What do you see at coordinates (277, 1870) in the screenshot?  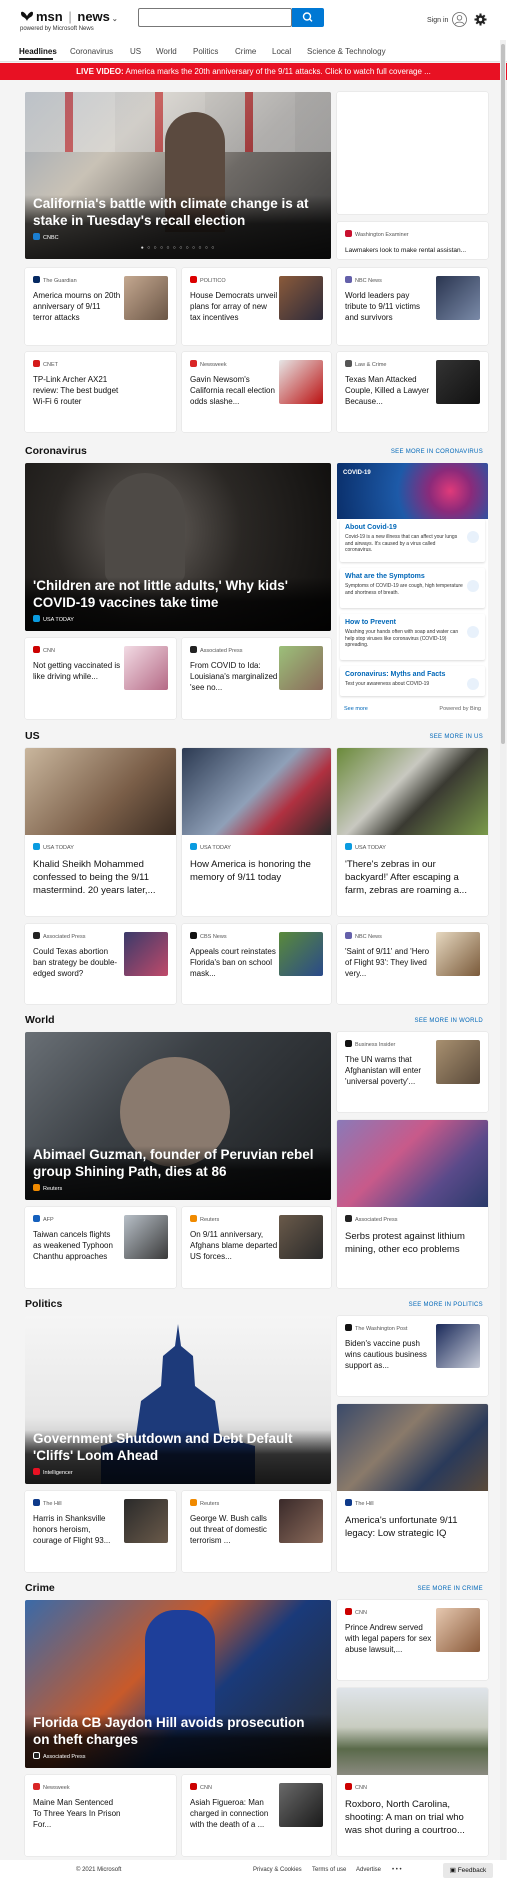 I see `privacy-link: Privacy & Cookies` at bounding box center [277, 1870].